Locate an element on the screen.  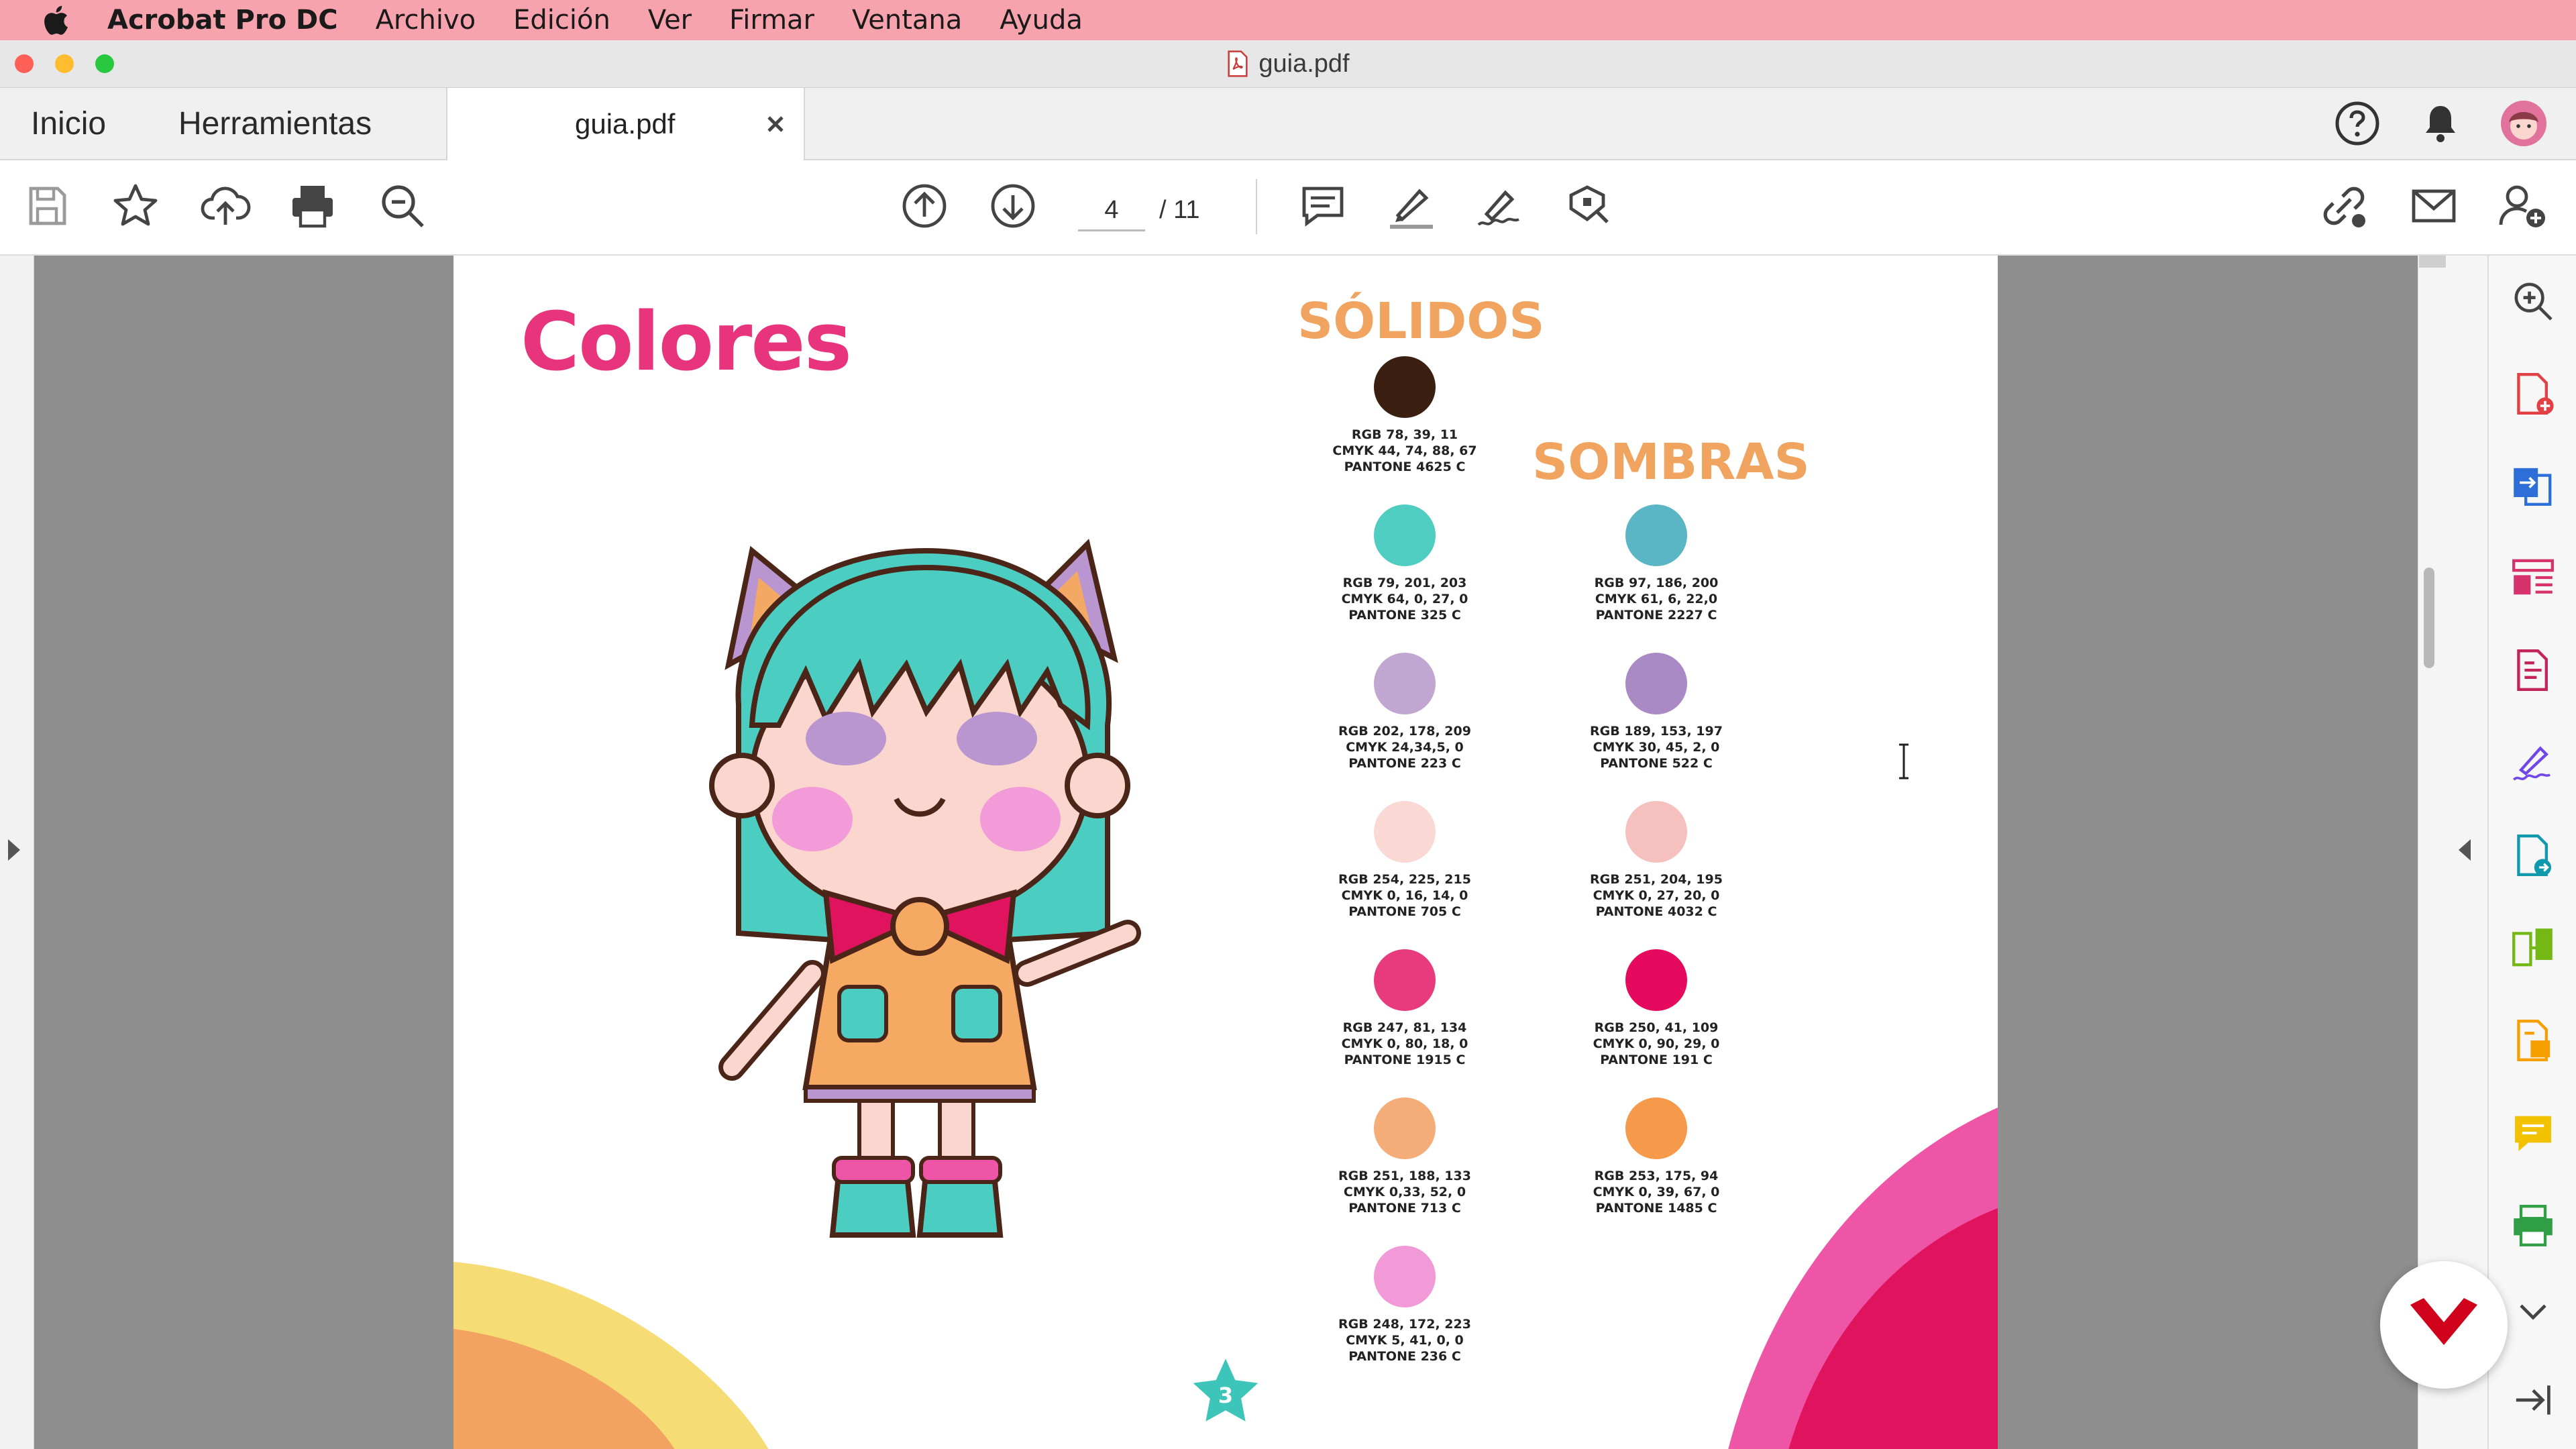
menu-firmar: Firmar is located at coordinates (771, 20).